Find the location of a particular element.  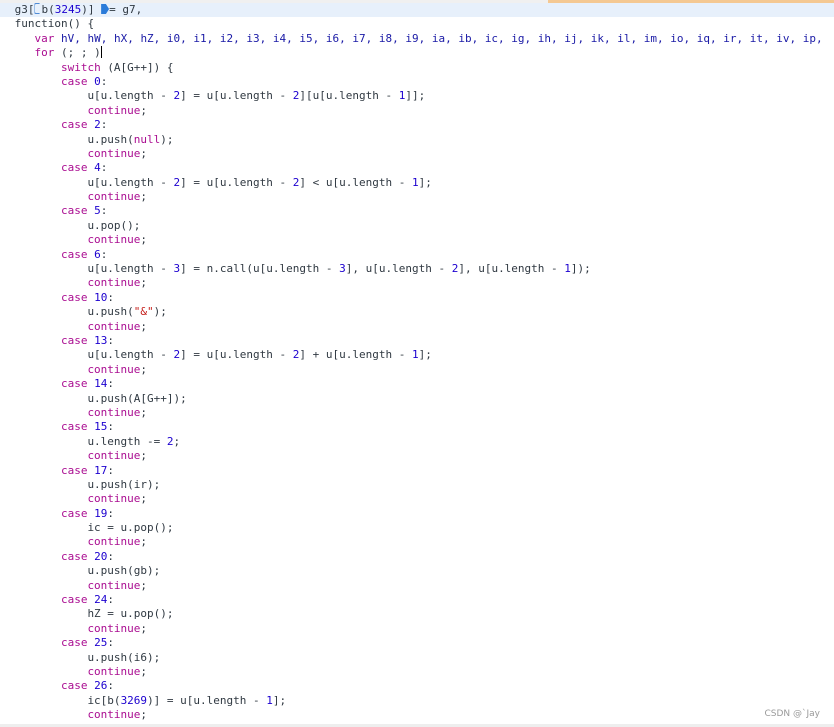

code-line: ic = u.pop(); is located at coordinates (417, 528).